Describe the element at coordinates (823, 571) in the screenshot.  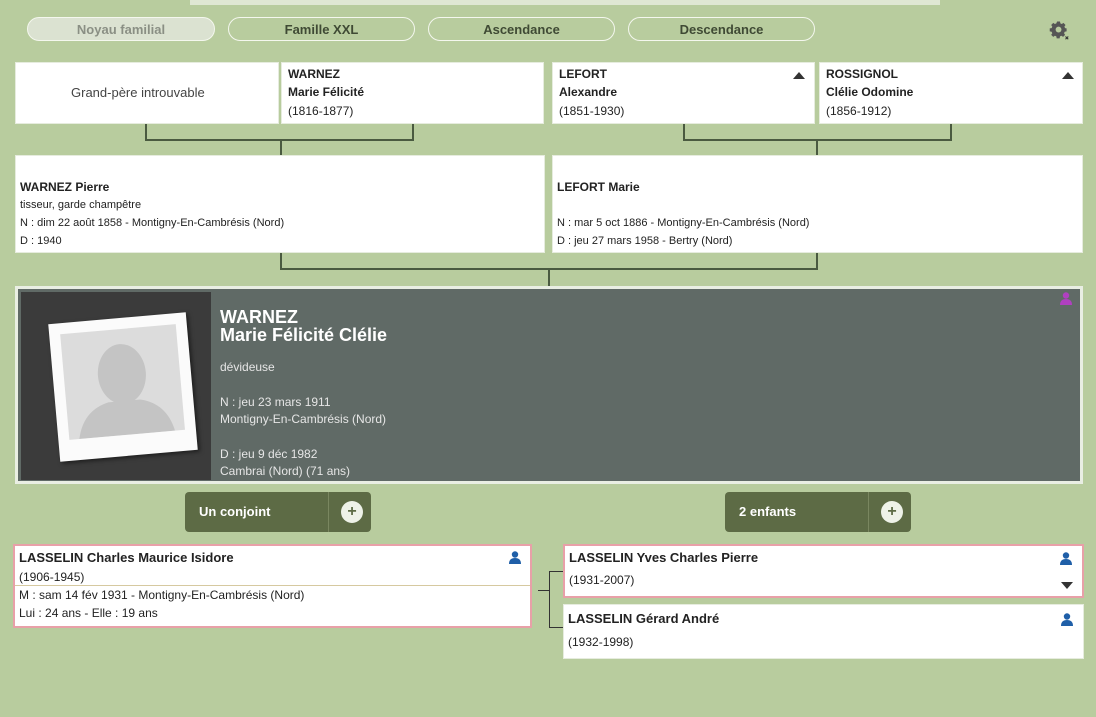
I see `child-card: LASSELIN Yves Charles Pierre (1931-2007)` at that location.